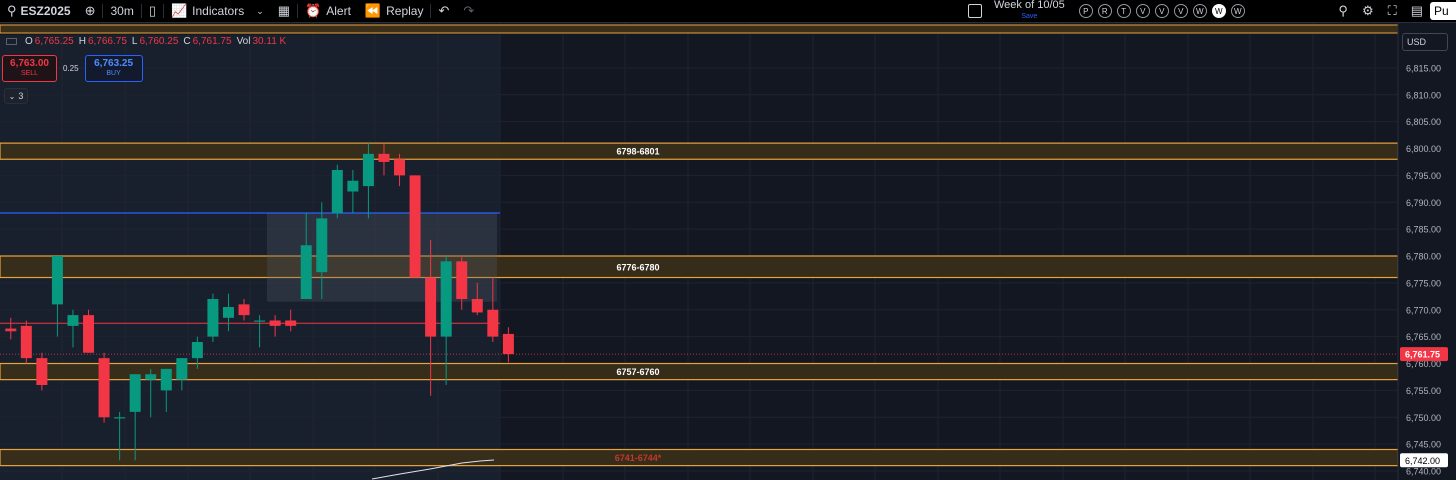 The image size is (1456, 480). Describe the element at coordinates (90, 11) in the screenshot. I see `compare-button: ⊕` at that location.